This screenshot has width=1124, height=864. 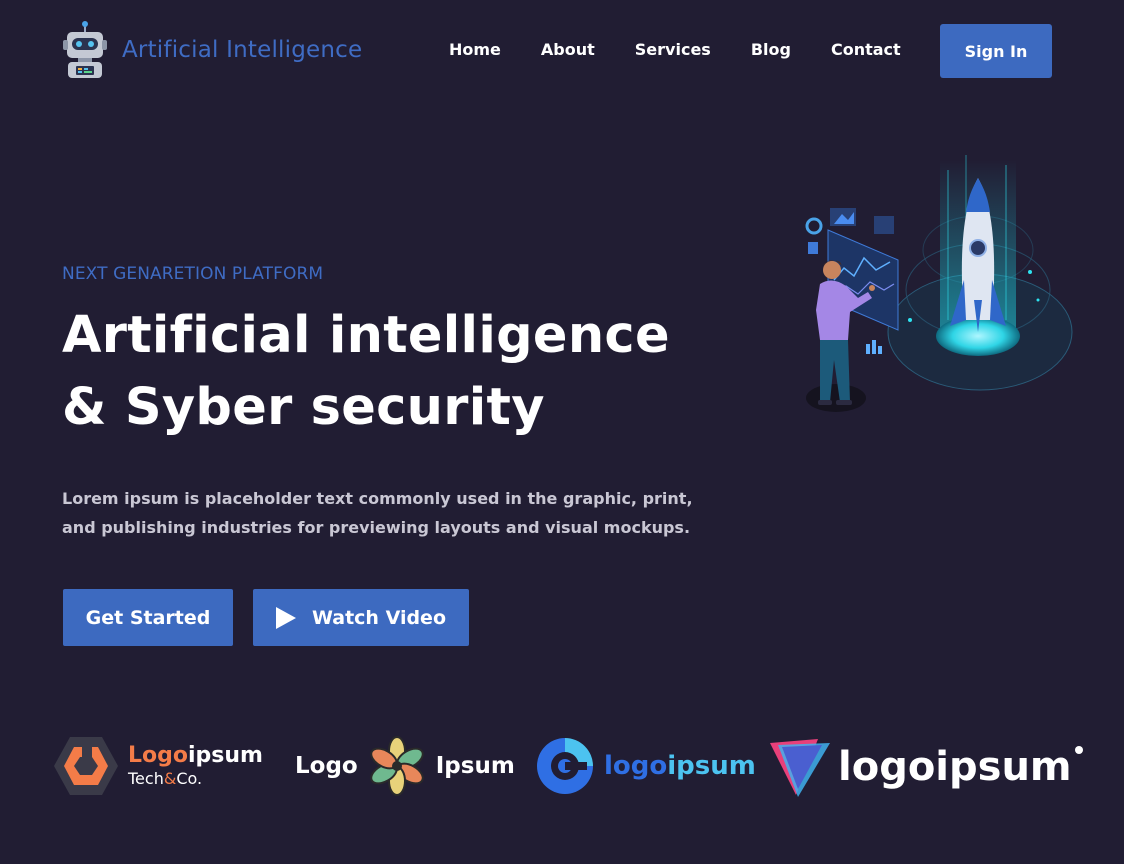 I want to click on hero-eyebrow: NEXT GENARETION PLATFORM, so click(x=193, y=274).